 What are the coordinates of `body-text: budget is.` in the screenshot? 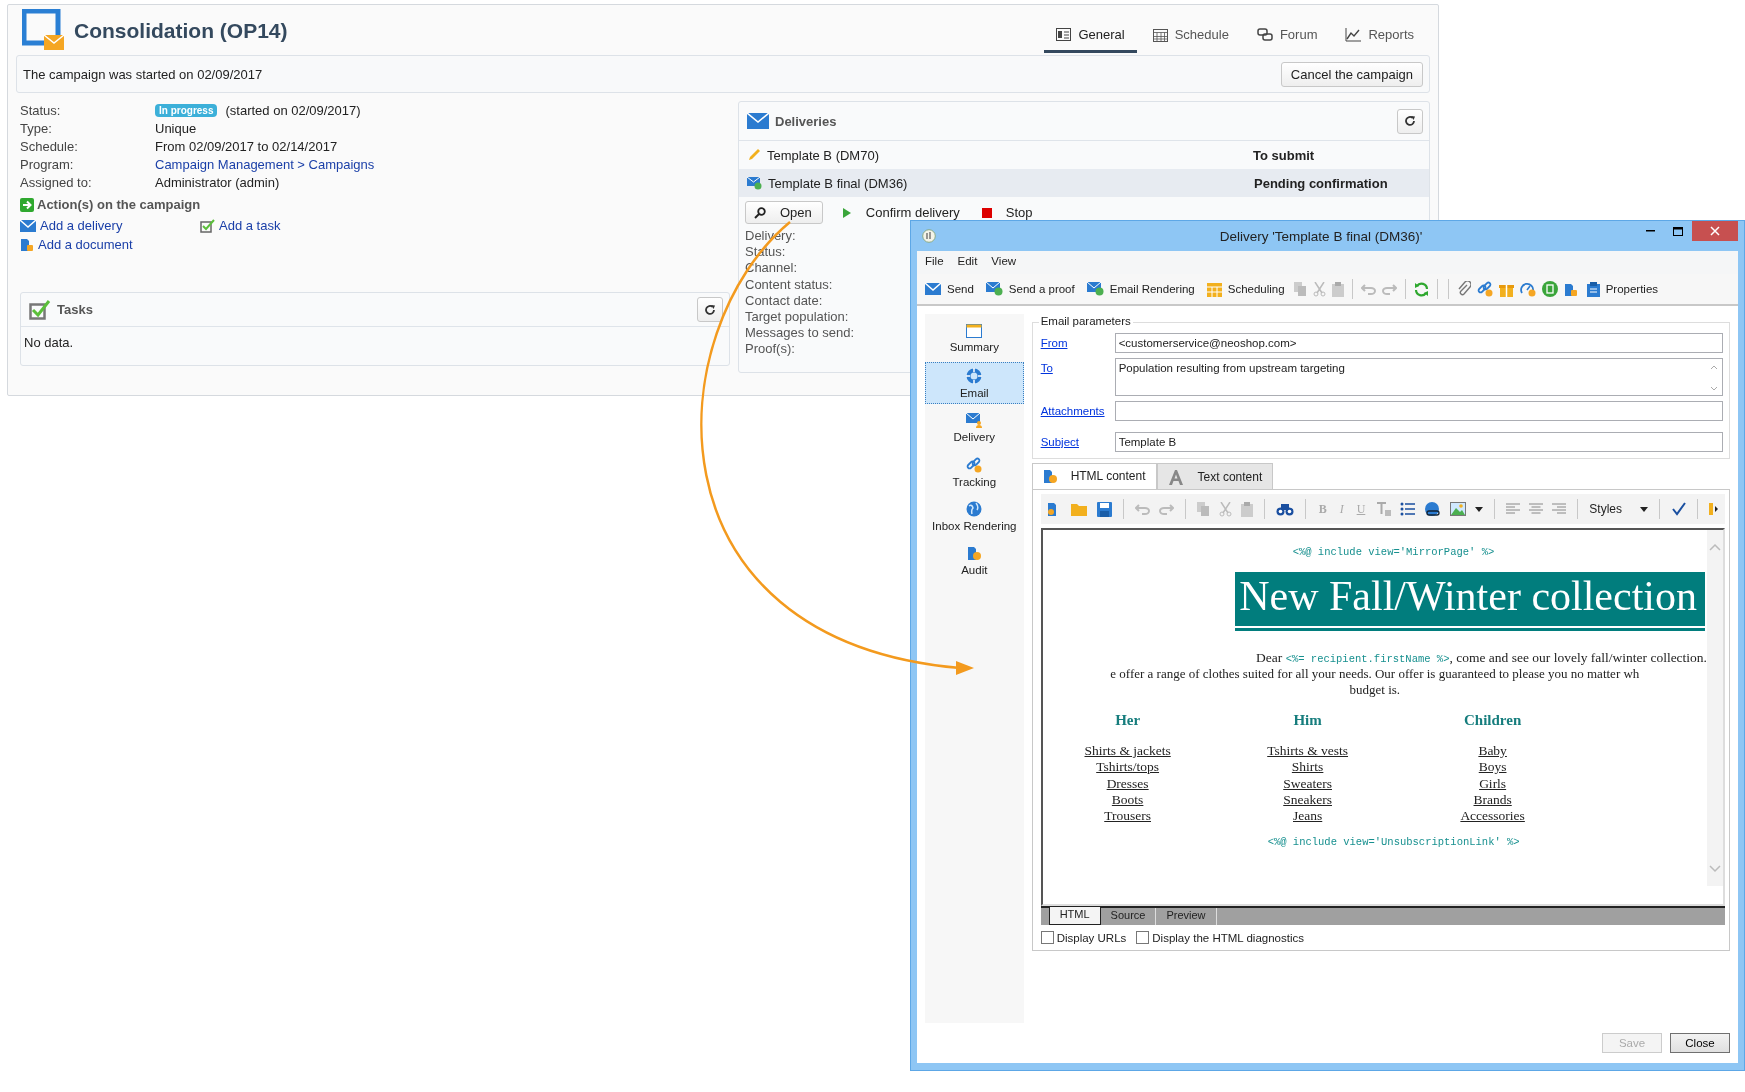 It's located at (1375, 690).